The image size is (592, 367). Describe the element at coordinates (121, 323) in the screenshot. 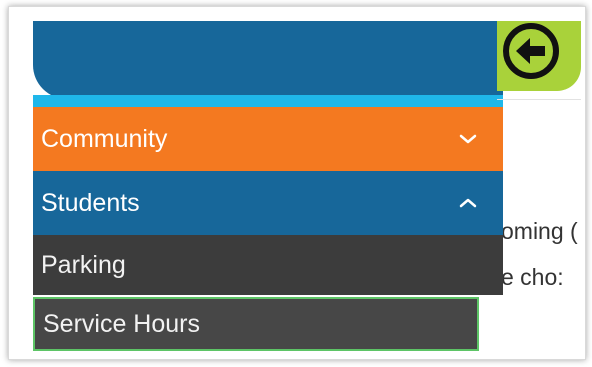

I see `submenu-item-label: Service Hours` at that location.